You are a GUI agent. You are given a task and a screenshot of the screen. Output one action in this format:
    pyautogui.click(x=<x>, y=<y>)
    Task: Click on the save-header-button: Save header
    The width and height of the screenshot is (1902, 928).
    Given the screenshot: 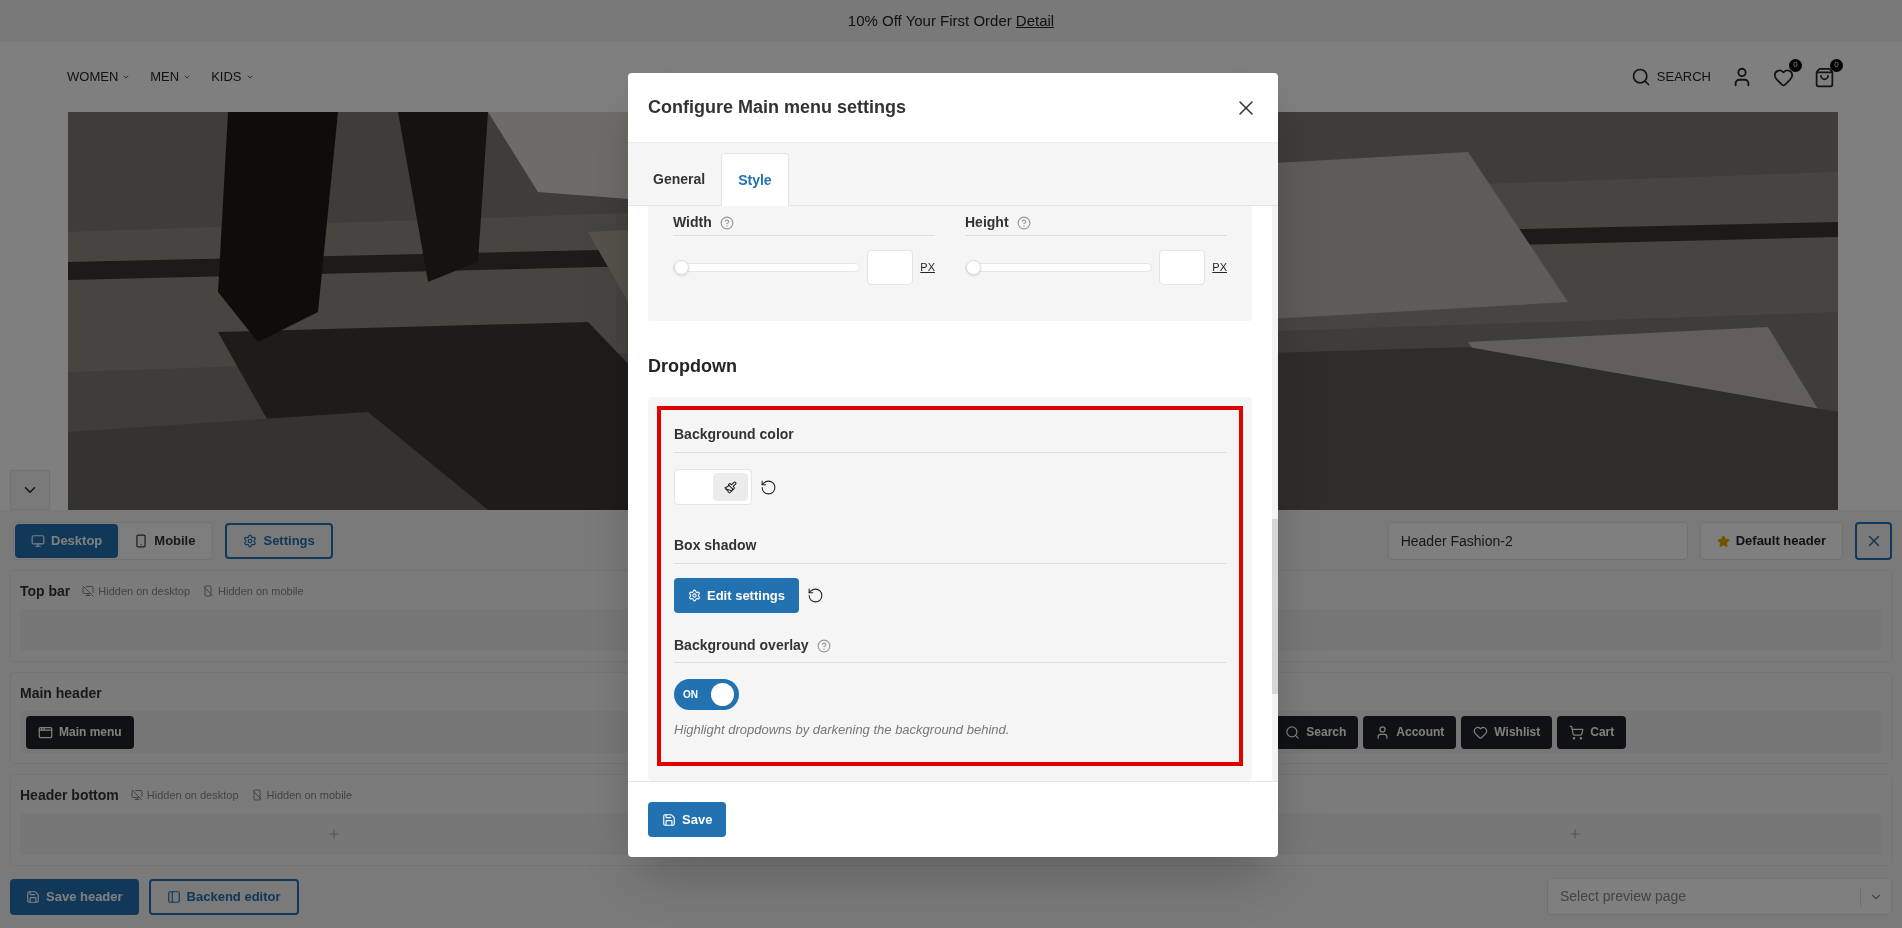 What is the action you would take?
    pyautogui.click(x=74, y=896)
    